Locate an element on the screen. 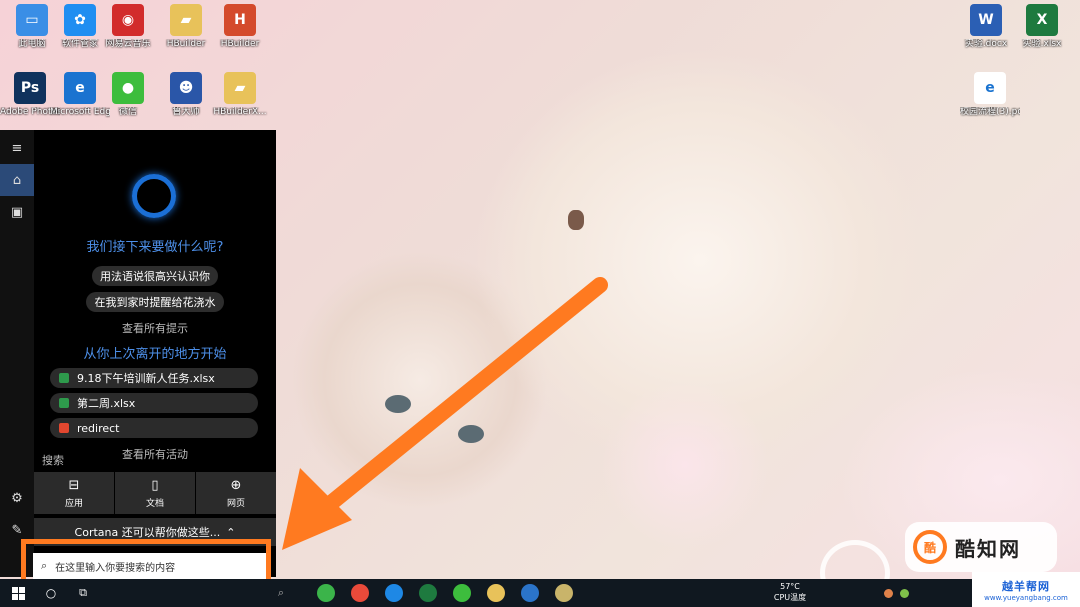 The image size is (1080, 607). taskbar-app-wechat is located at coordinates (462, 593).